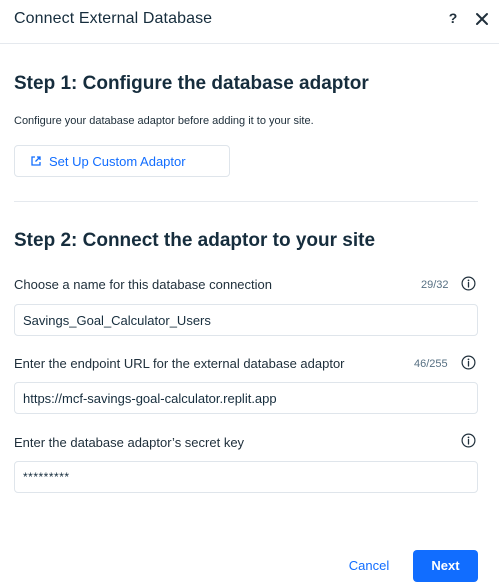 This screenshot has width=499, height=588. I want to click on step2-title: Step 2: Connect the adaptor to your site, so click(195, 240).